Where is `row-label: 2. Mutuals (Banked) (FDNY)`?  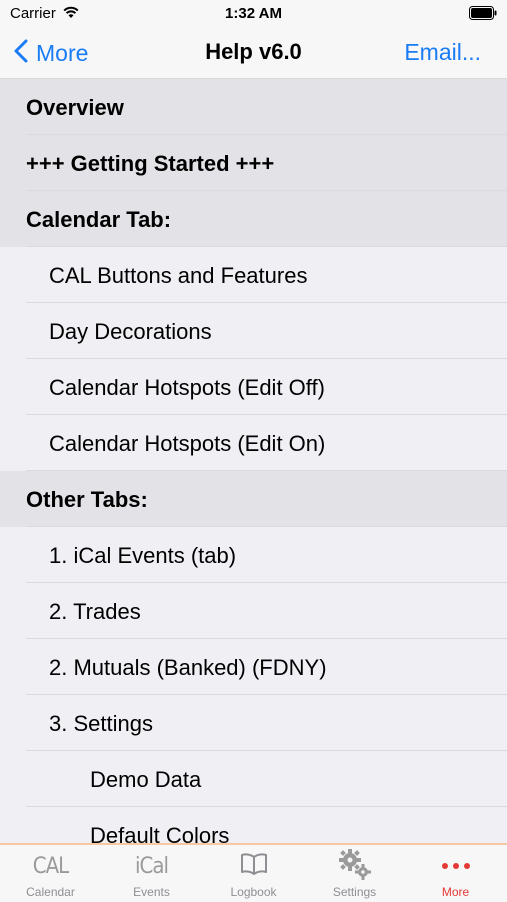 row-label: 2. Mutuals (Banked) (FDNY) is located at coordinates (188, 667).